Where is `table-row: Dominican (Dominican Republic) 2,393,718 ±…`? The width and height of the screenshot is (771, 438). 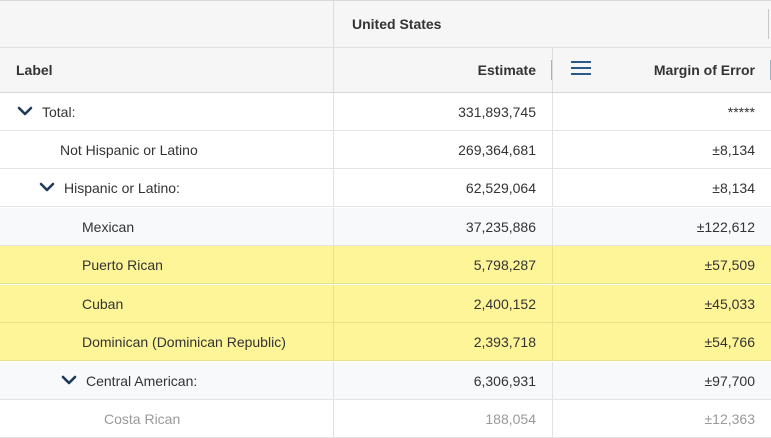 table-row: Dominican (Dominican Republic) 2,393,718 ±… is located at coordinates (385, 342).